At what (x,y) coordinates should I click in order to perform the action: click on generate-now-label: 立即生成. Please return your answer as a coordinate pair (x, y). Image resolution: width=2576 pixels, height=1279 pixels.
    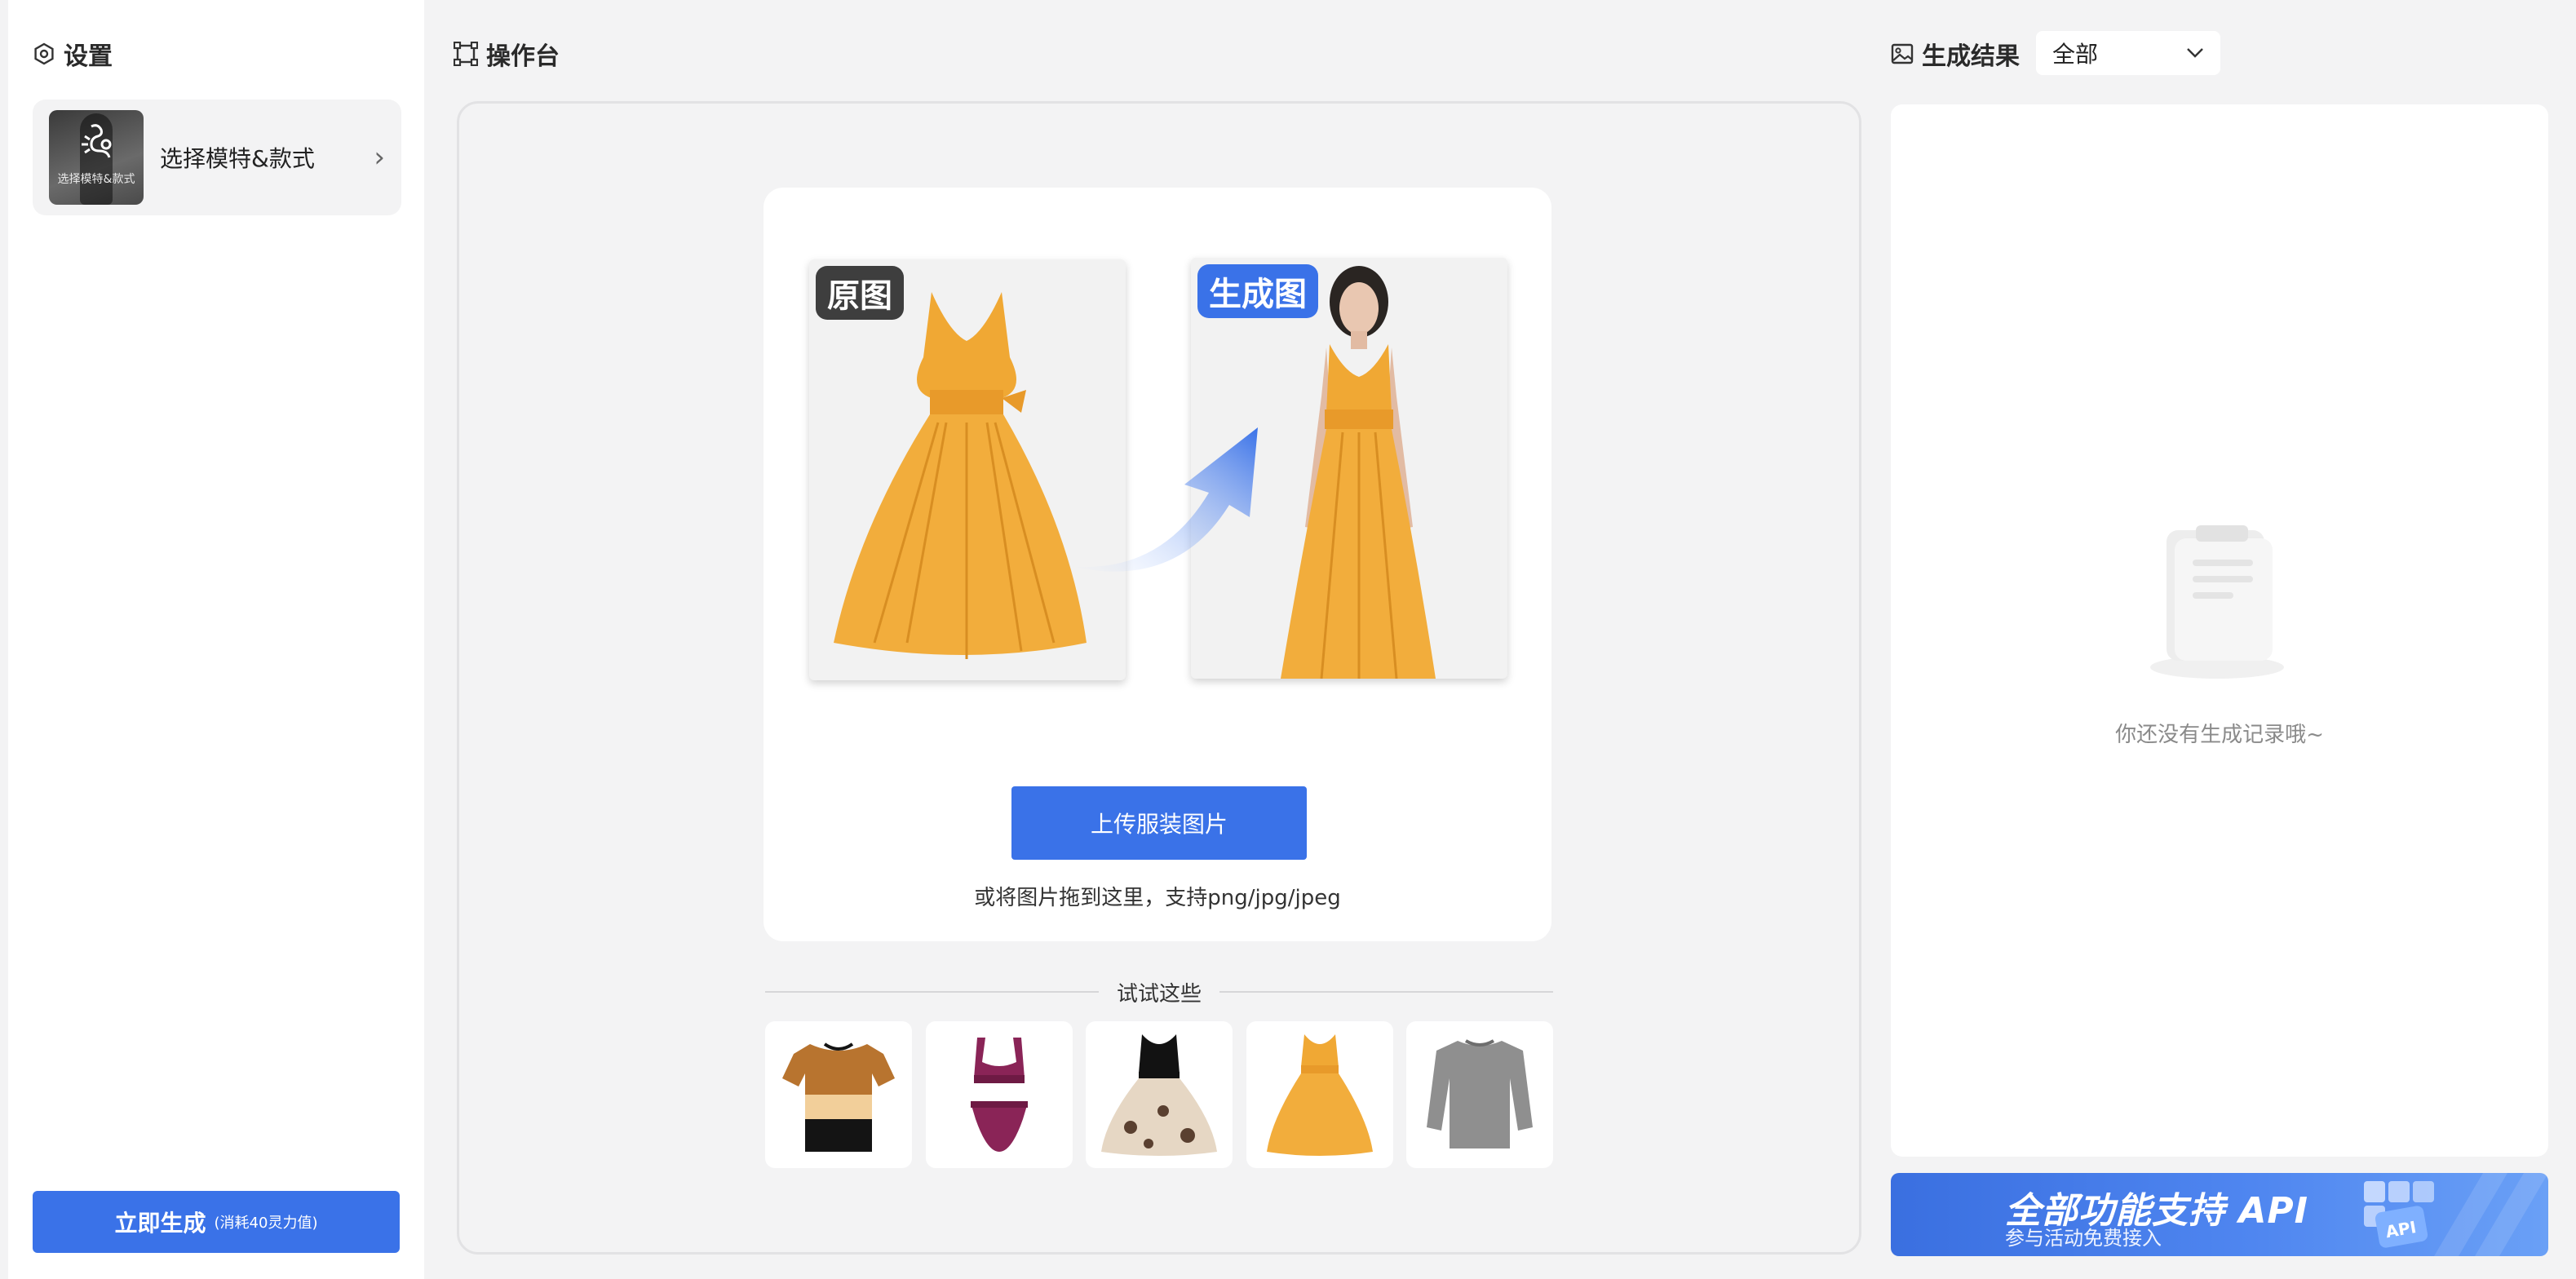
    Looking at the image, I should click on (160, 1223).